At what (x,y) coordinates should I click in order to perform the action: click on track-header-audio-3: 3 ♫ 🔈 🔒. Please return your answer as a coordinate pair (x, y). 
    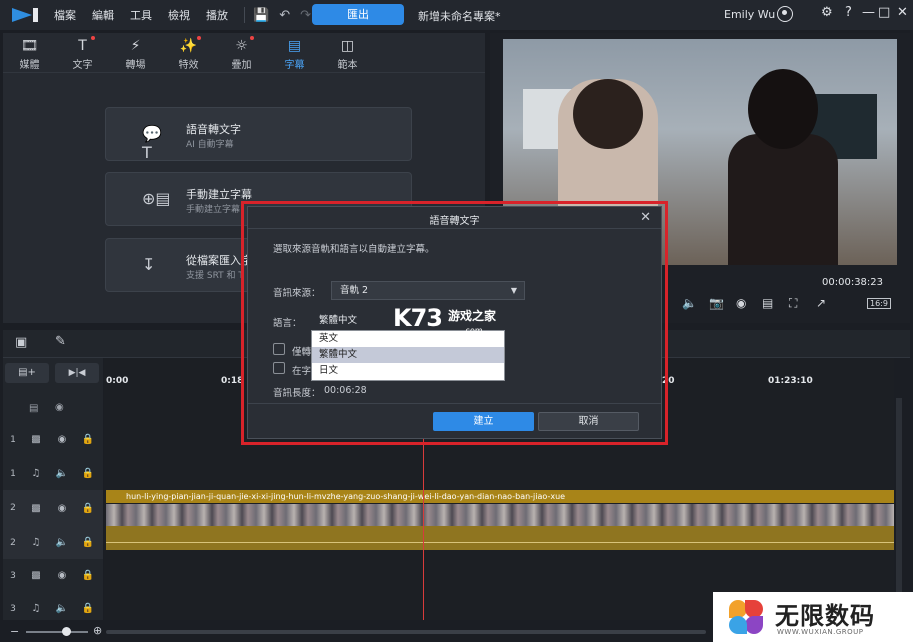
    Looking at the image, I should click on (53, 608).